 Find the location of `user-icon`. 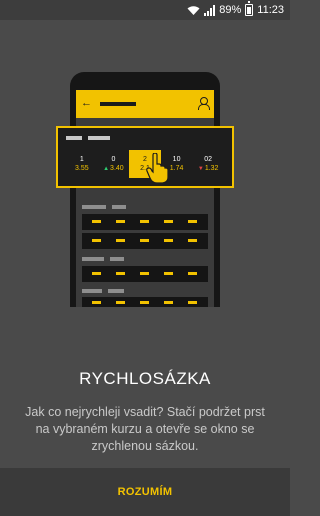

user-icon is located at coordinates (204, 103).